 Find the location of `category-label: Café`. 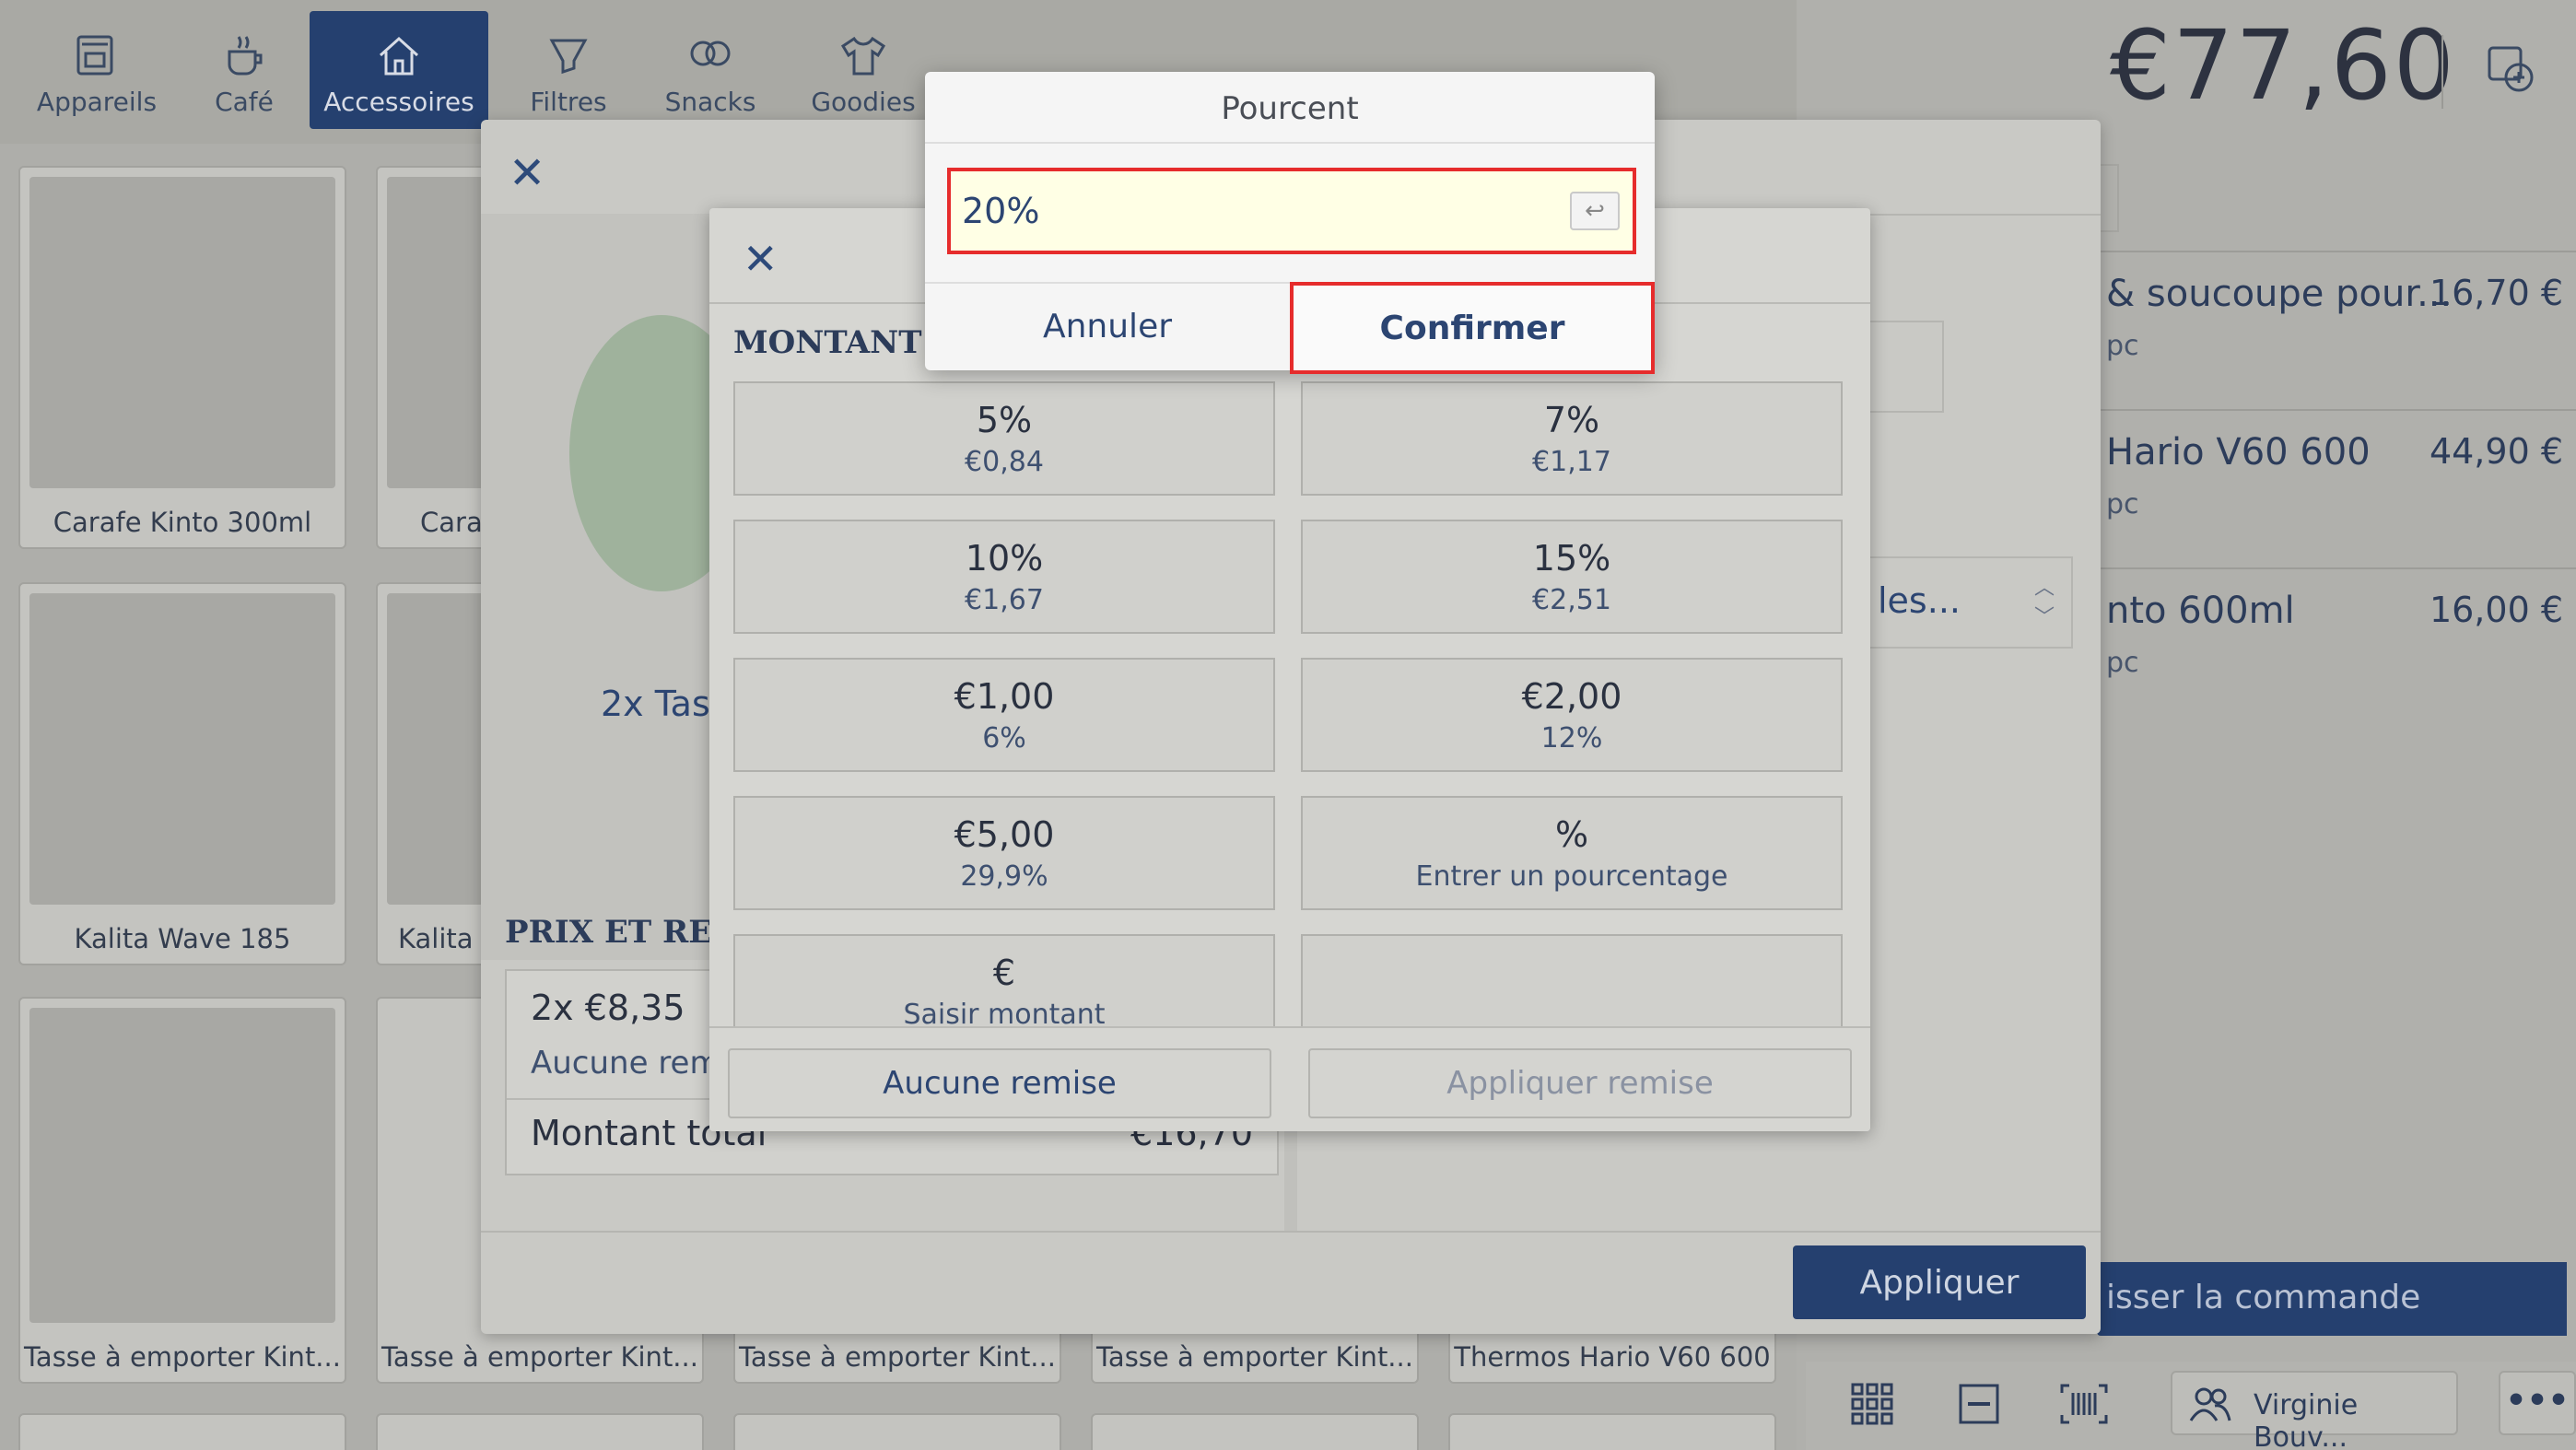

category-label: Café is located at coordinates (245, 102).